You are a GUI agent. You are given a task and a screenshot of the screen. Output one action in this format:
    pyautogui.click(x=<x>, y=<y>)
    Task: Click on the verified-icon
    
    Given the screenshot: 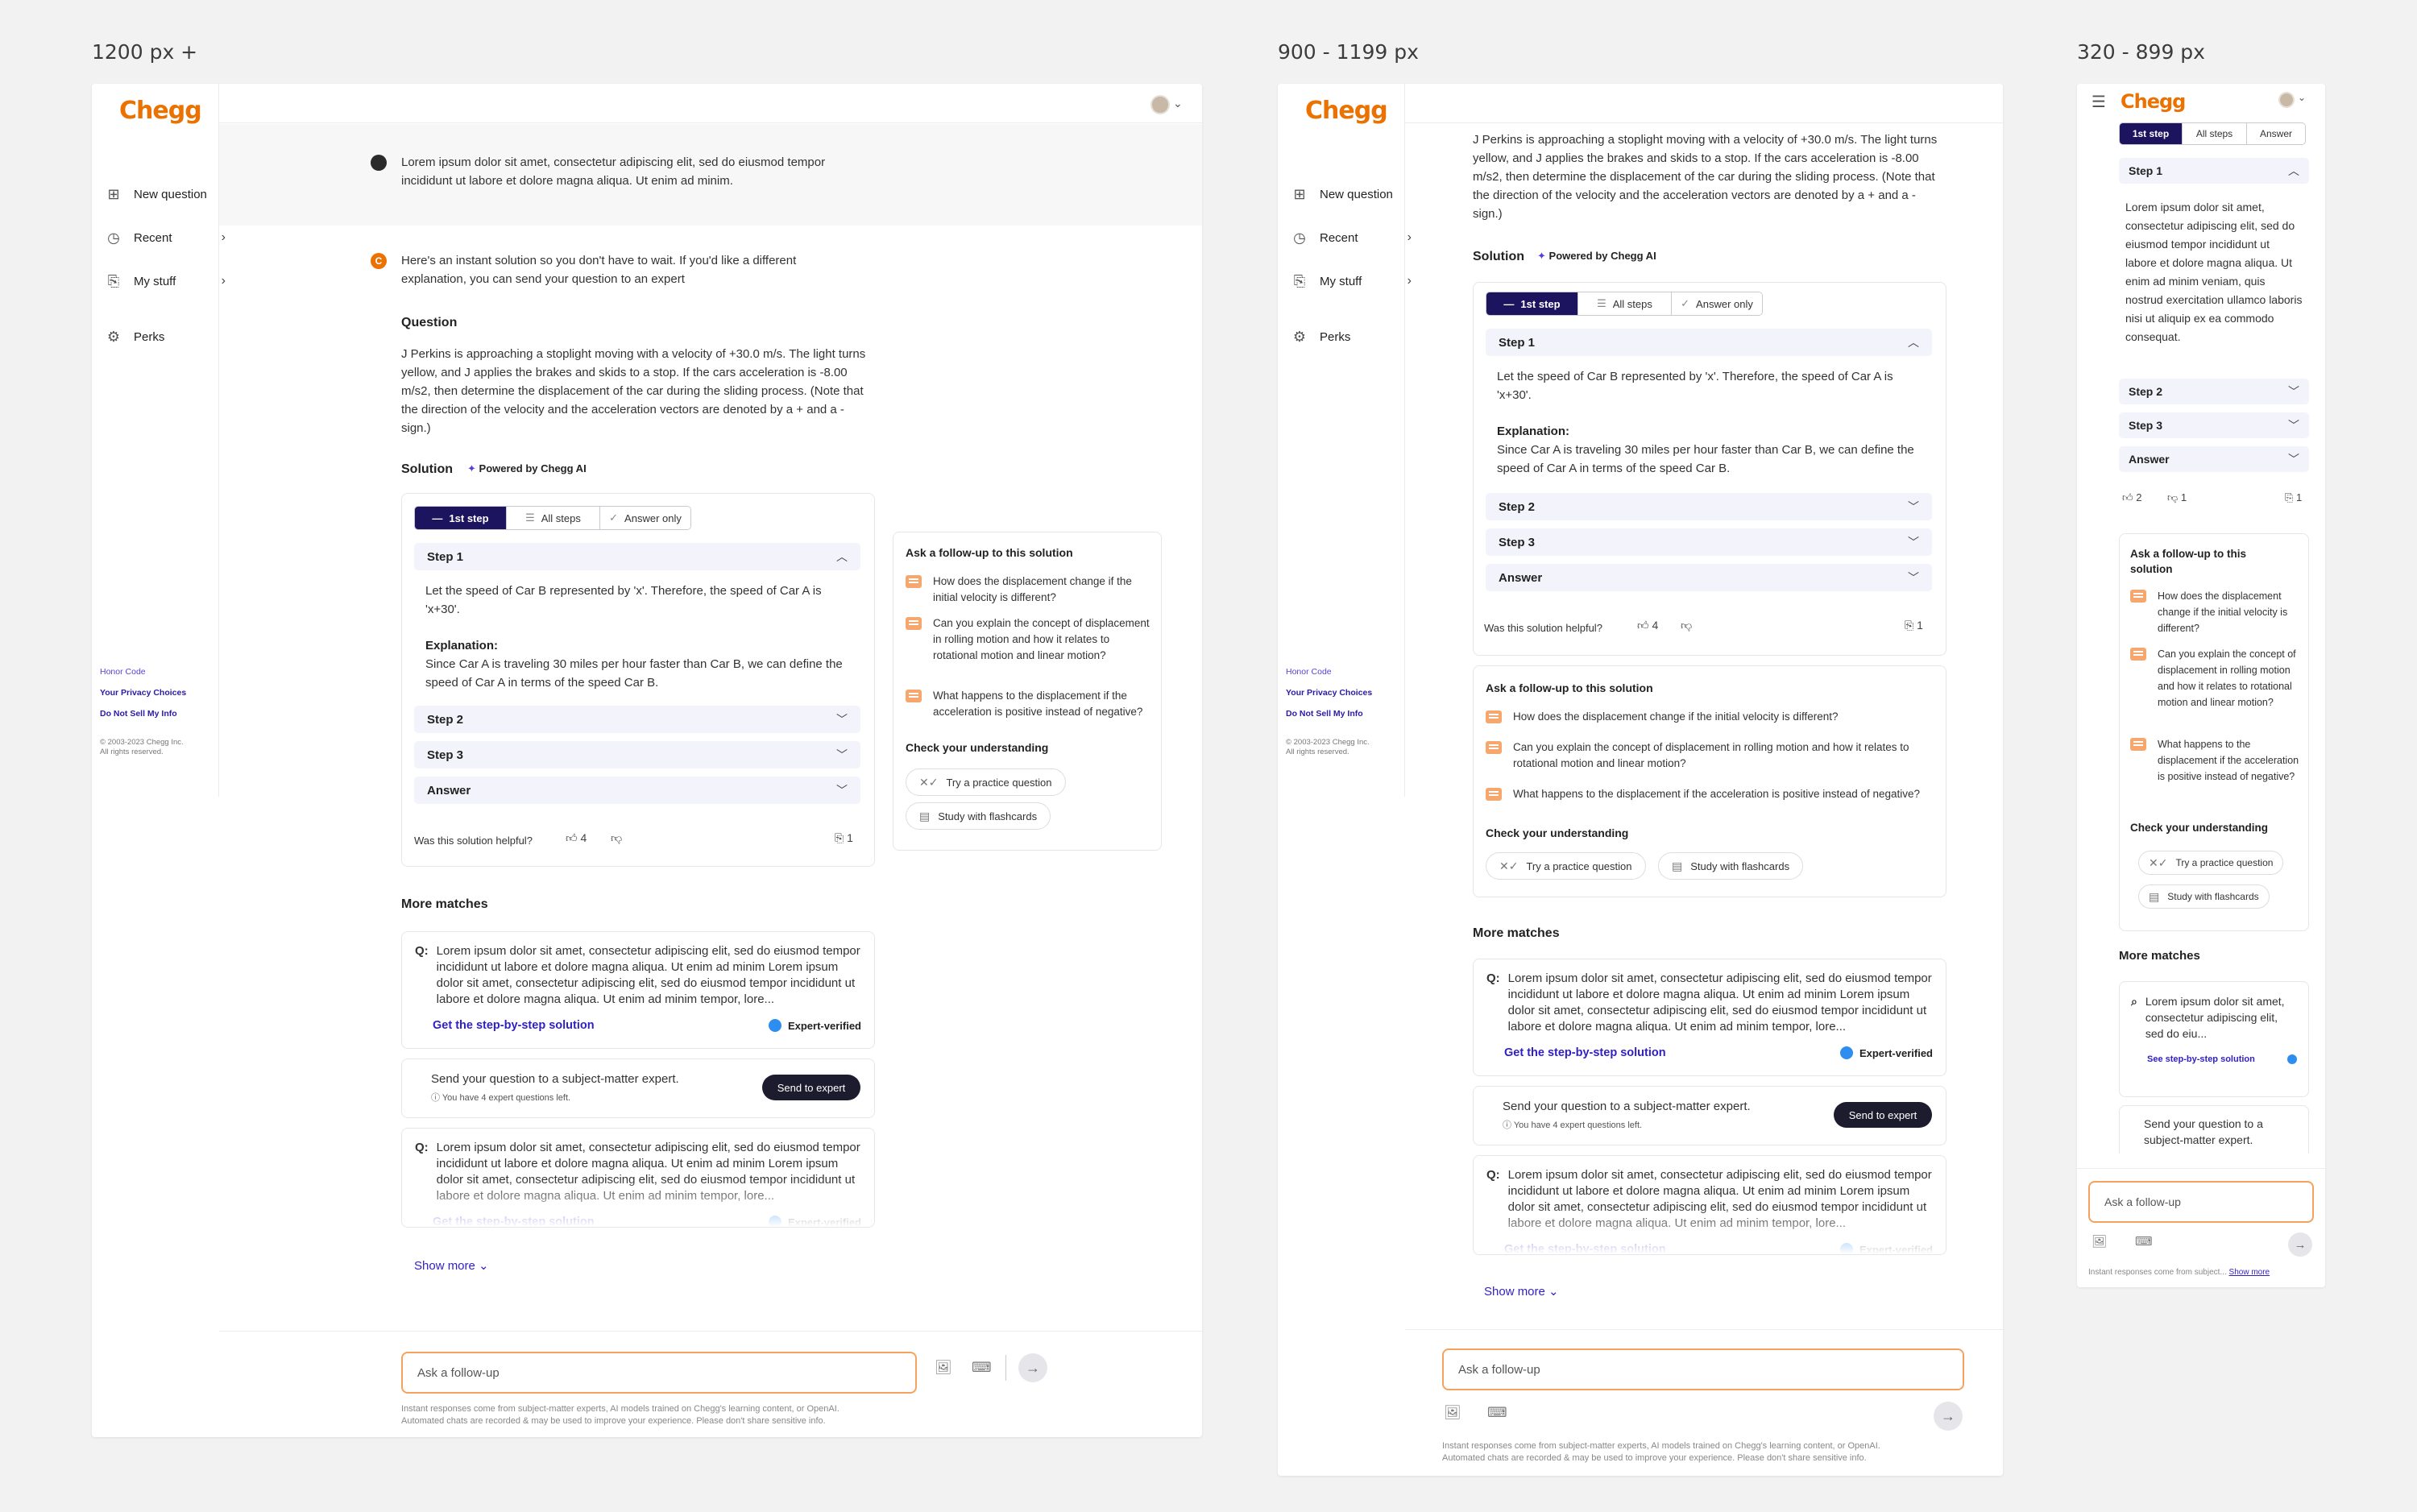 What is the action you would take?
    pyautogui.click(x=1846, y=1052)
    